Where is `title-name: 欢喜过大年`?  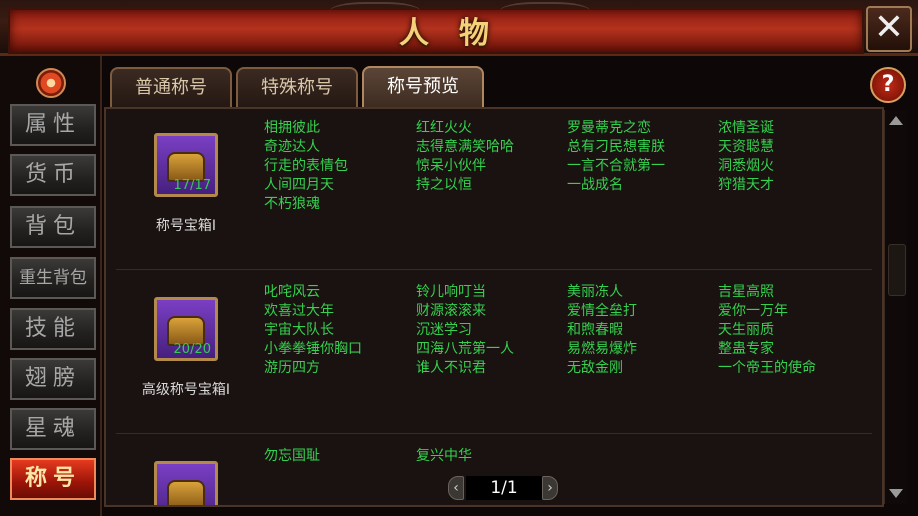 title-name: 欢喜过大年 is located at coordinates (299, 311).